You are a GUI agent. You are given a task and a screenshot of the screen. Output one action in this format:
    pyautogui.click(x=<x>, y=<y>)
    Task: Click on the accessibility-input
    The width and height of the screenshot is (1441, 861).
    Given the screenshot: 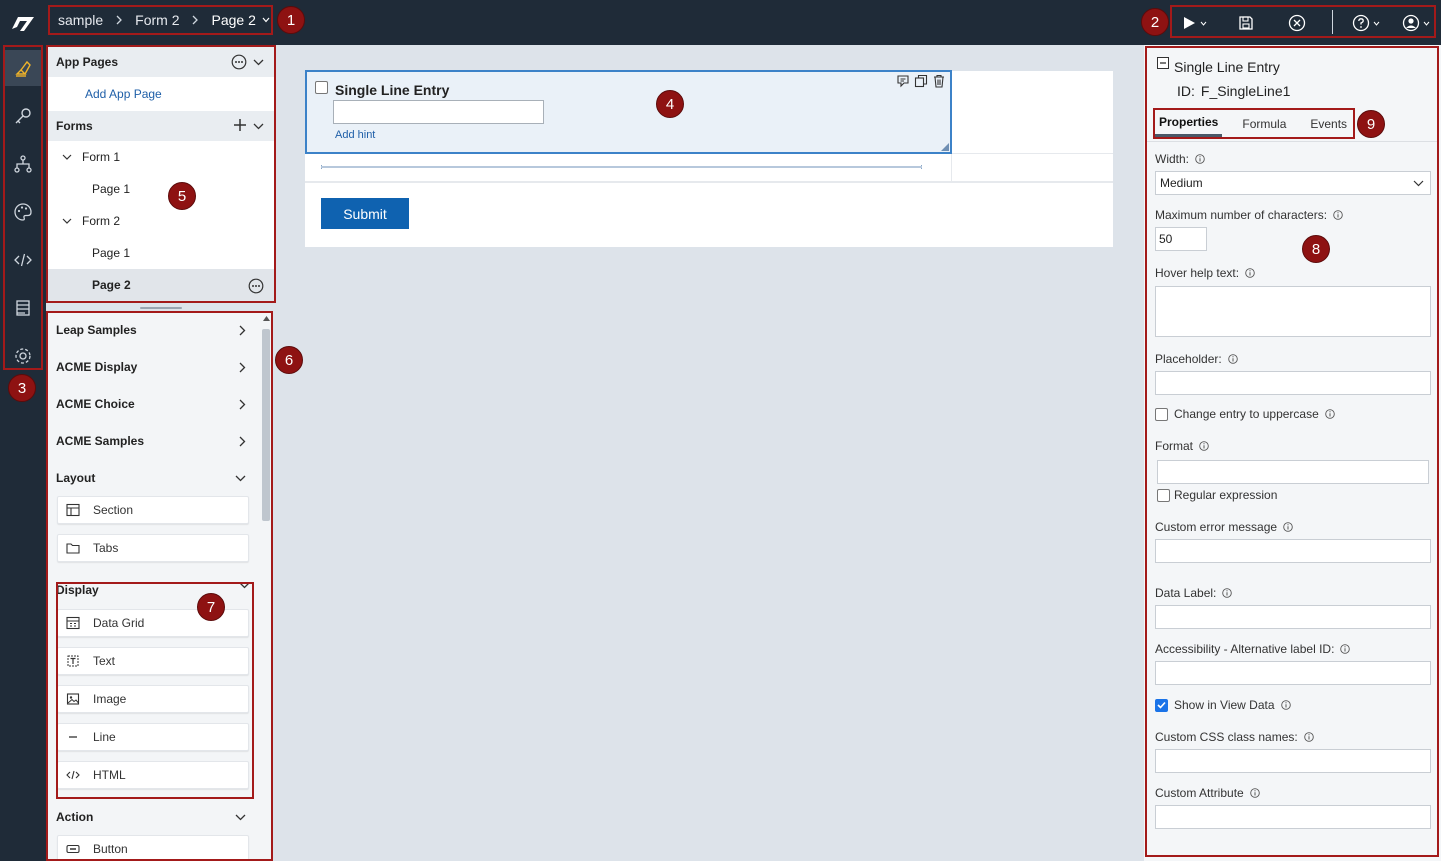 What is the action you would take?
    pyautogui.click(x=1293, y=673)
    